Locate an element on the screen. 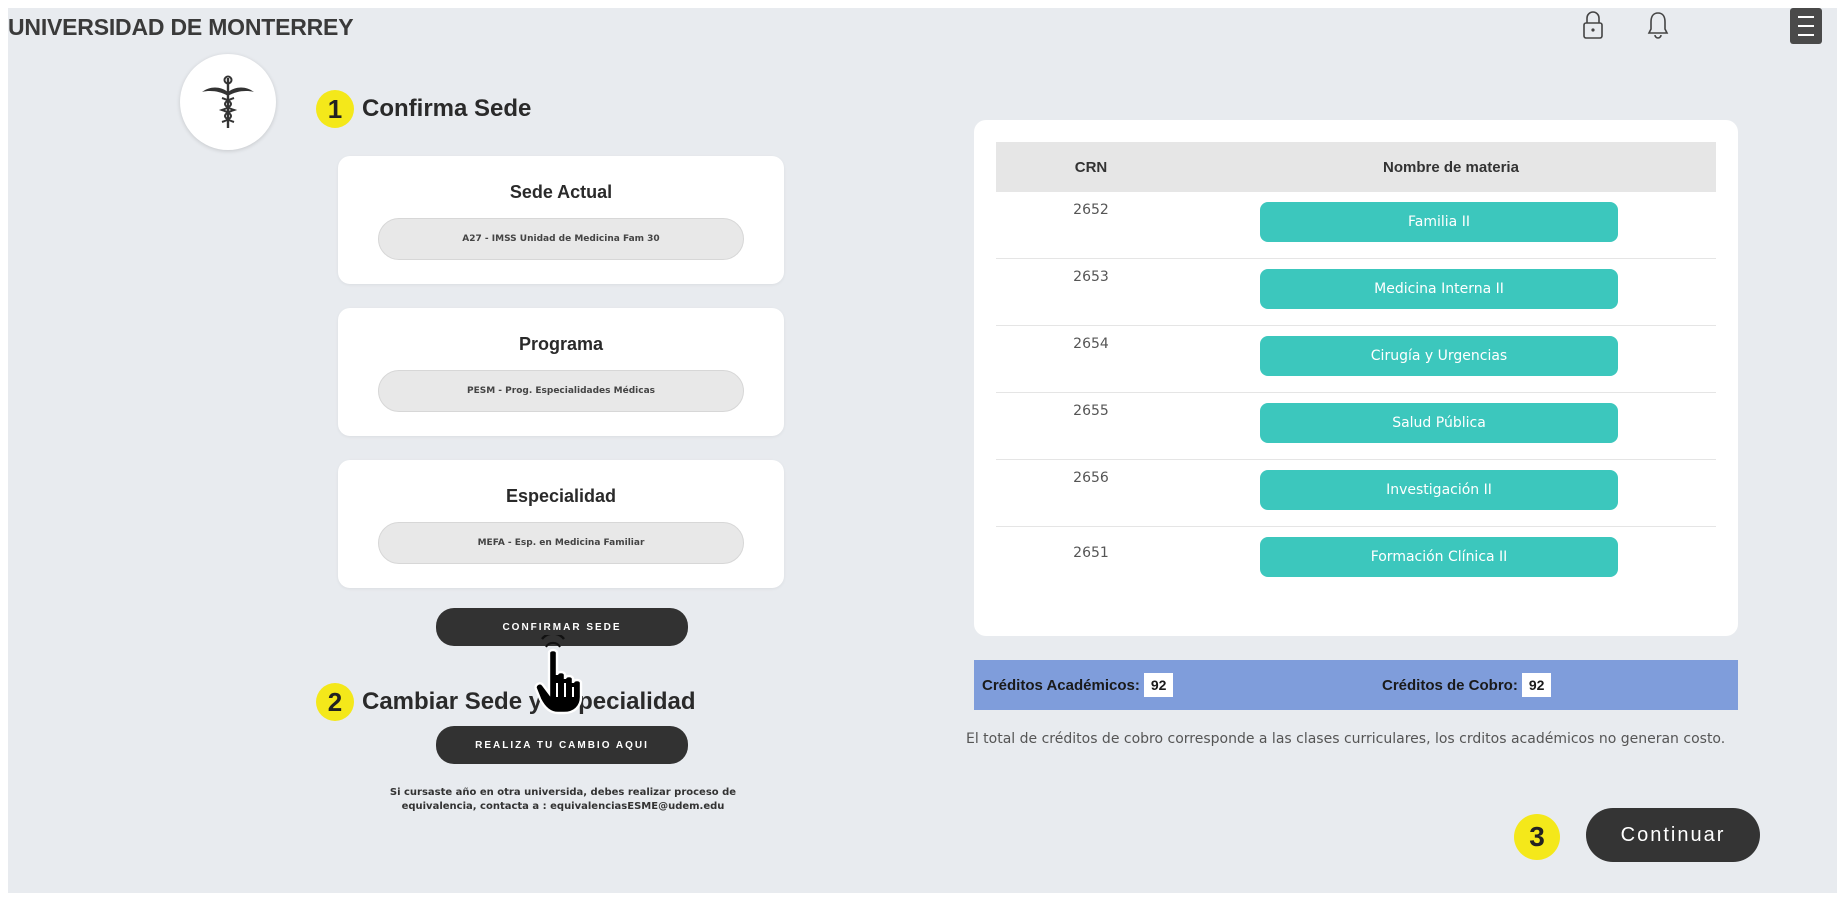 The image size is (1837, 901). table-row: 2651 Formación Clínica II is located at coordinates (1356, 560).